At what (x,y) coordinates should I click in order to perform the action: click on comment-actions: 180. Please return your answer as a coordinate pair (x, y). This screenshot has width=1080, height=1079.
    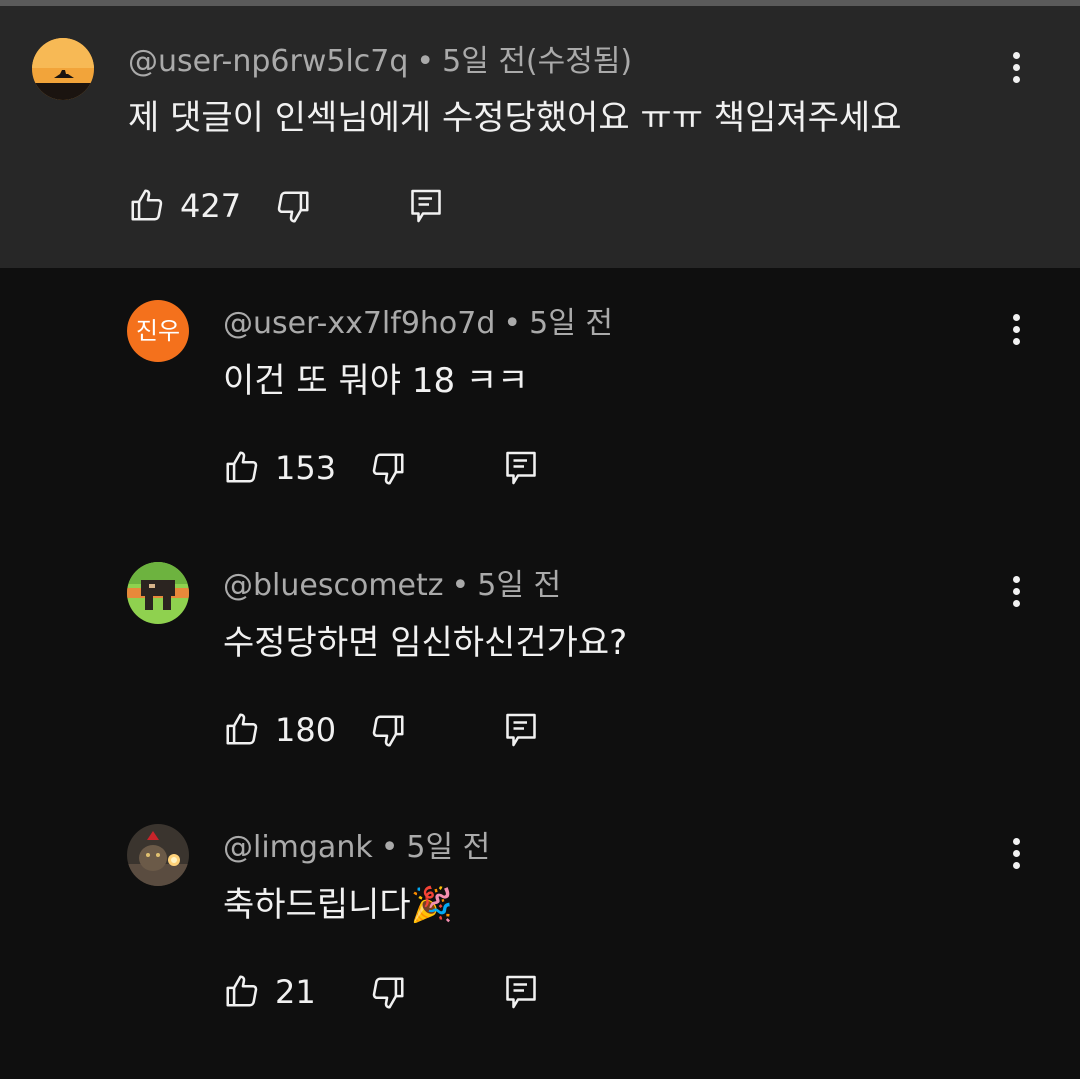
    Looking at the image, I should click on (388, 732).